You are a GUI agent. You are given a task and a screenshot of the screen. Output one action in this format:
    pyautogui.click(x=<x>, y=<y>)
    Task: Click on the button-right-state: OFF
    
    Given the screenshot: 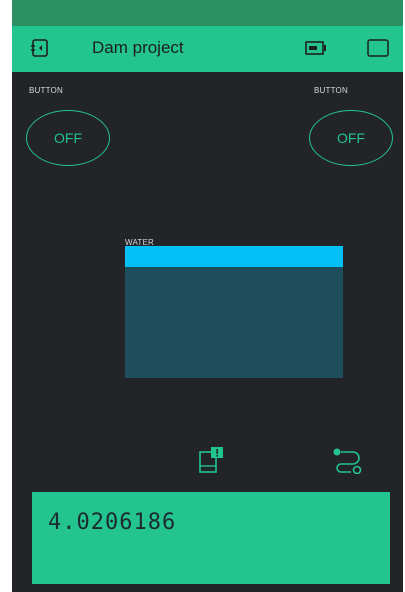 What is the action you would take?
    pyautogui.click(x=351, y=138)
    